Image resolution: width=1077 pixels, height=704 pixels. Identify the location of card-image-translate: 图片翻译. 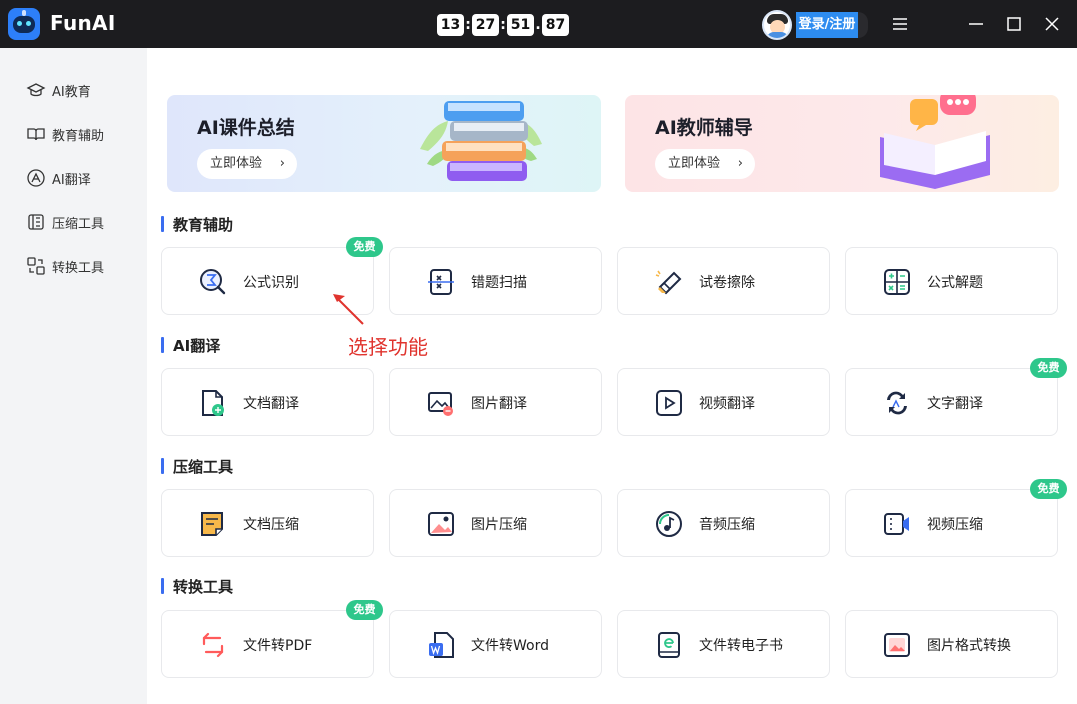
(495, 402).